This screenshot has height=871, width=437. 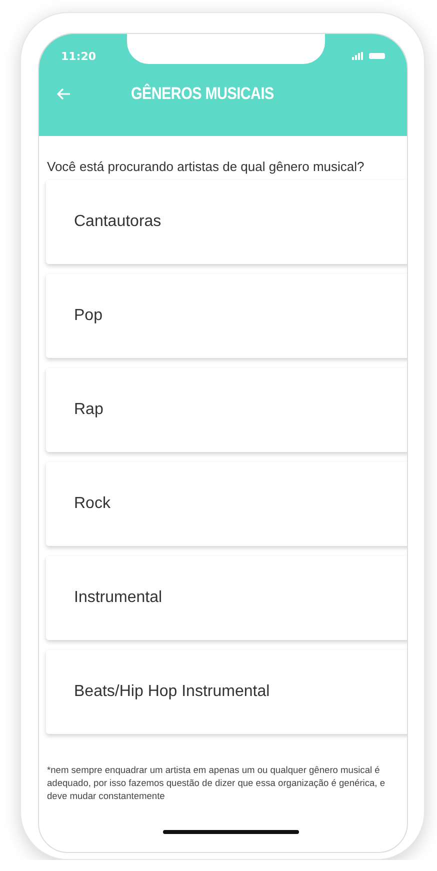 What do you see at coordinates (358, 56) in the screenshot?
I see `signal-icon` at bounding box center [358, 56].